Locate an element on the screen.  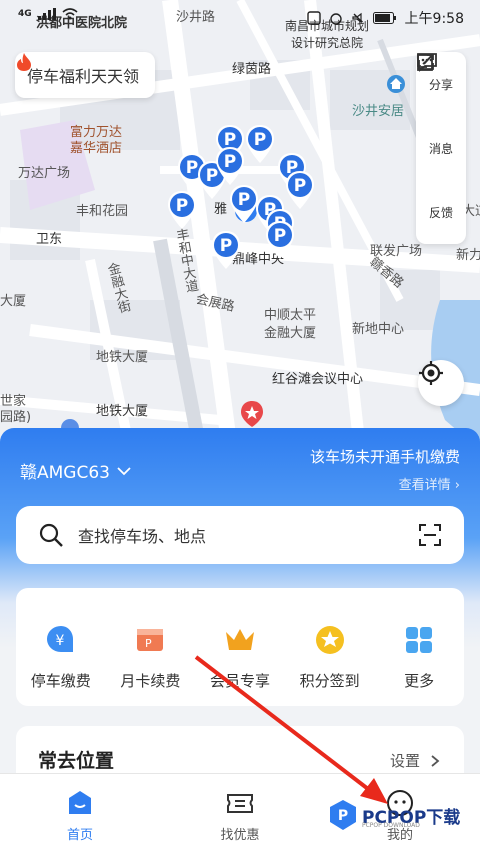
alarm-icon is located at coordinates (335, 19).